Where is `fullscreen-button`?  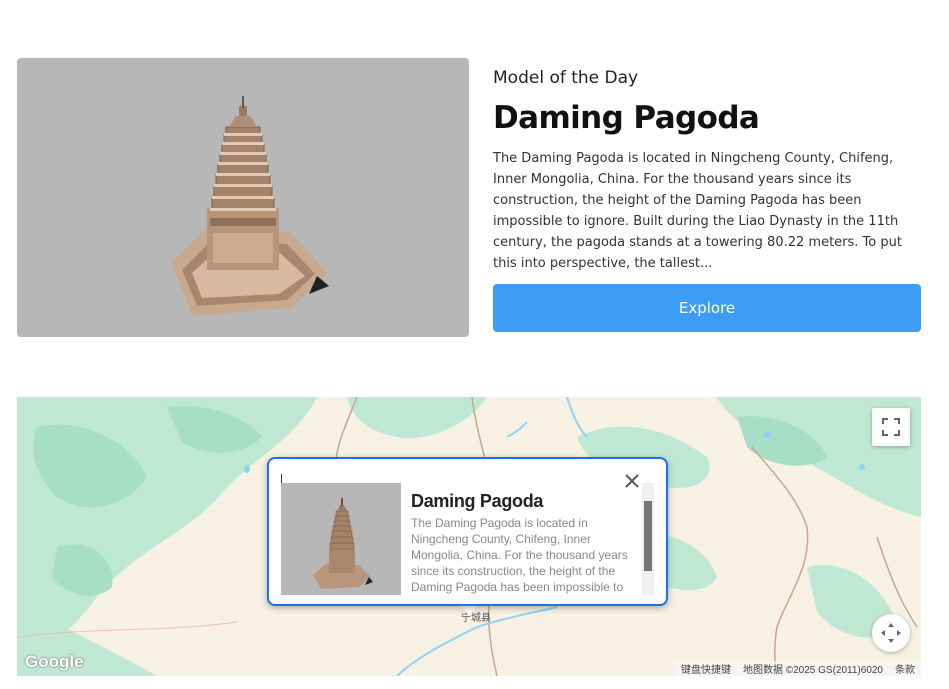 fullscreen-button is located at coordinates (891, 427).